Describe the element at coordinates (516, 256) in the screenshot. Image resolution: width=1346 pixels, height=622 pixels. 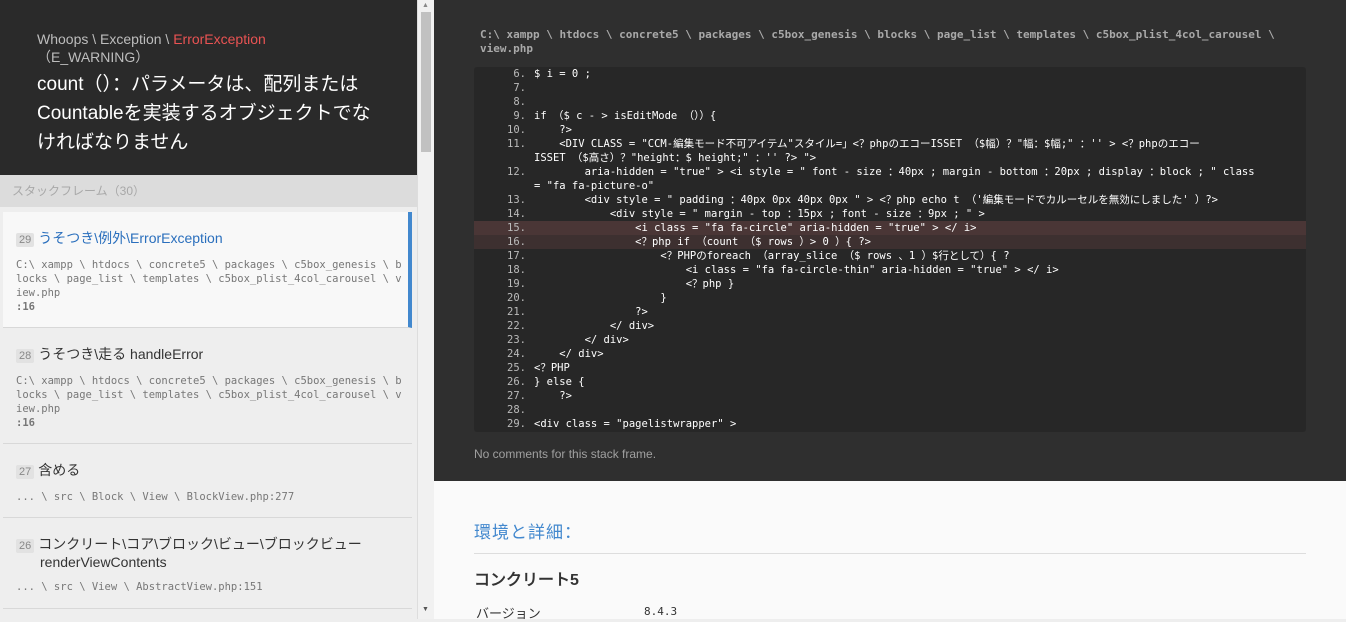
I see `line-number: 17.` at that location.